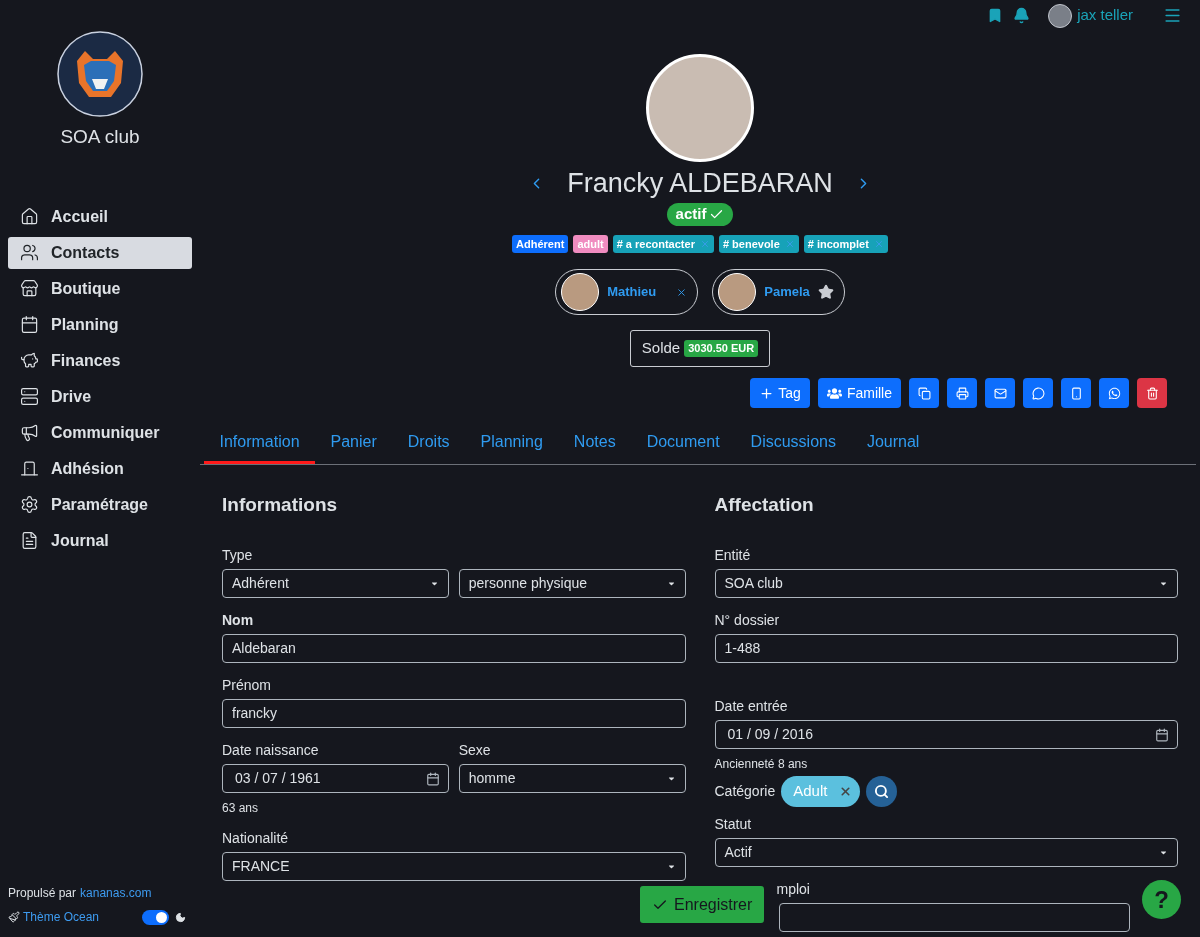 Image resolution: width=1200 pixels, height=937 pixels. I want to click on store-icon, so click(29, 288).